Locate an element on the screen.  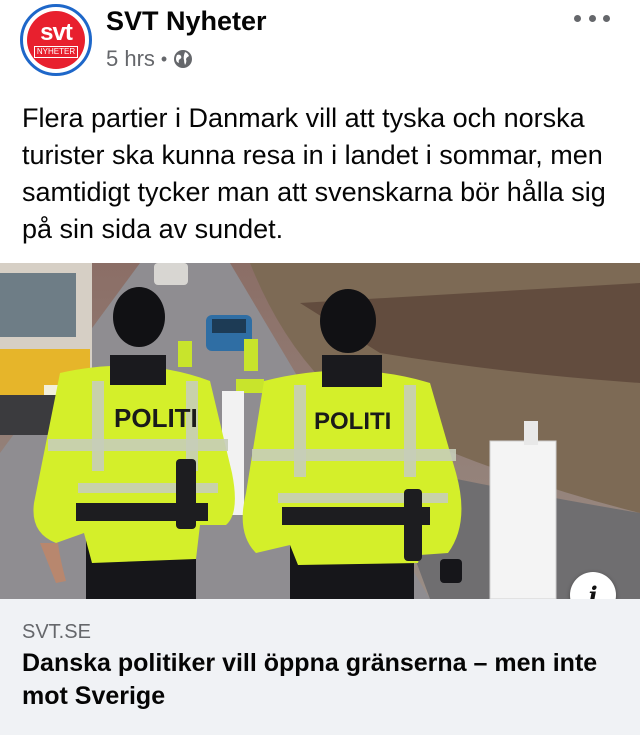
more-options-icon is located at coordinates (592, 18).